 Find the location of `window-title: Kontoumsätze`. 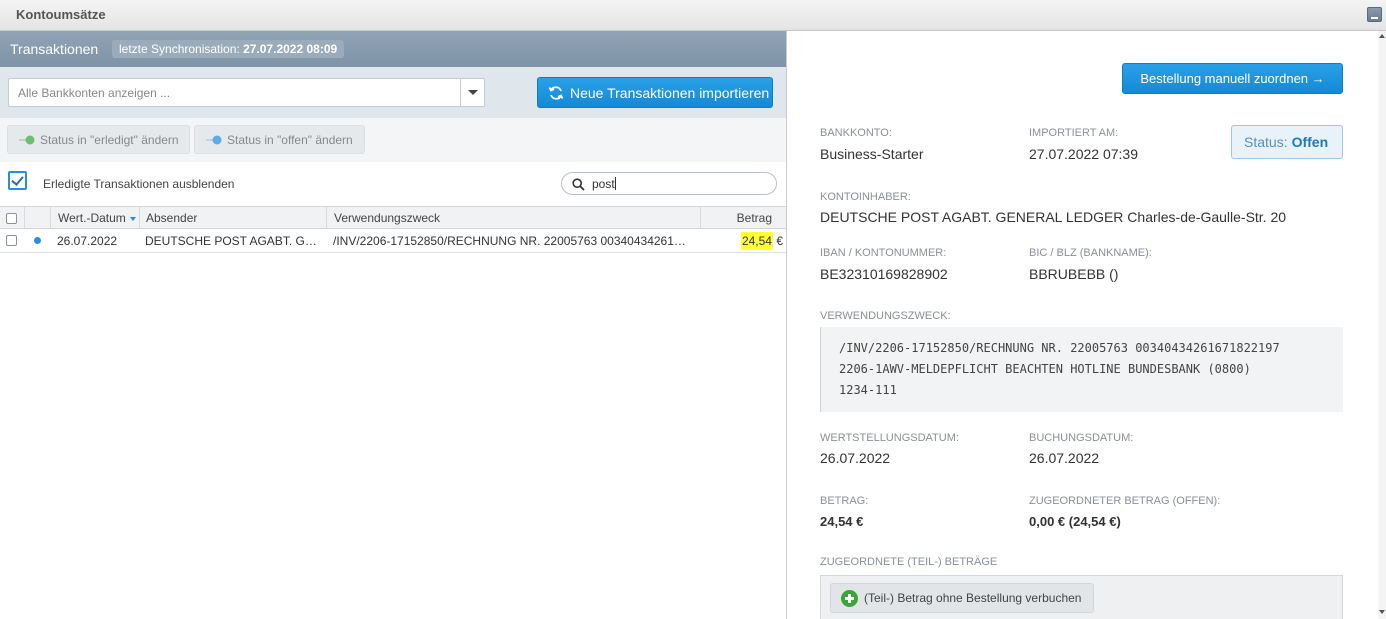

window-title: Kontoumsätze is located at coordinates (61, 14).